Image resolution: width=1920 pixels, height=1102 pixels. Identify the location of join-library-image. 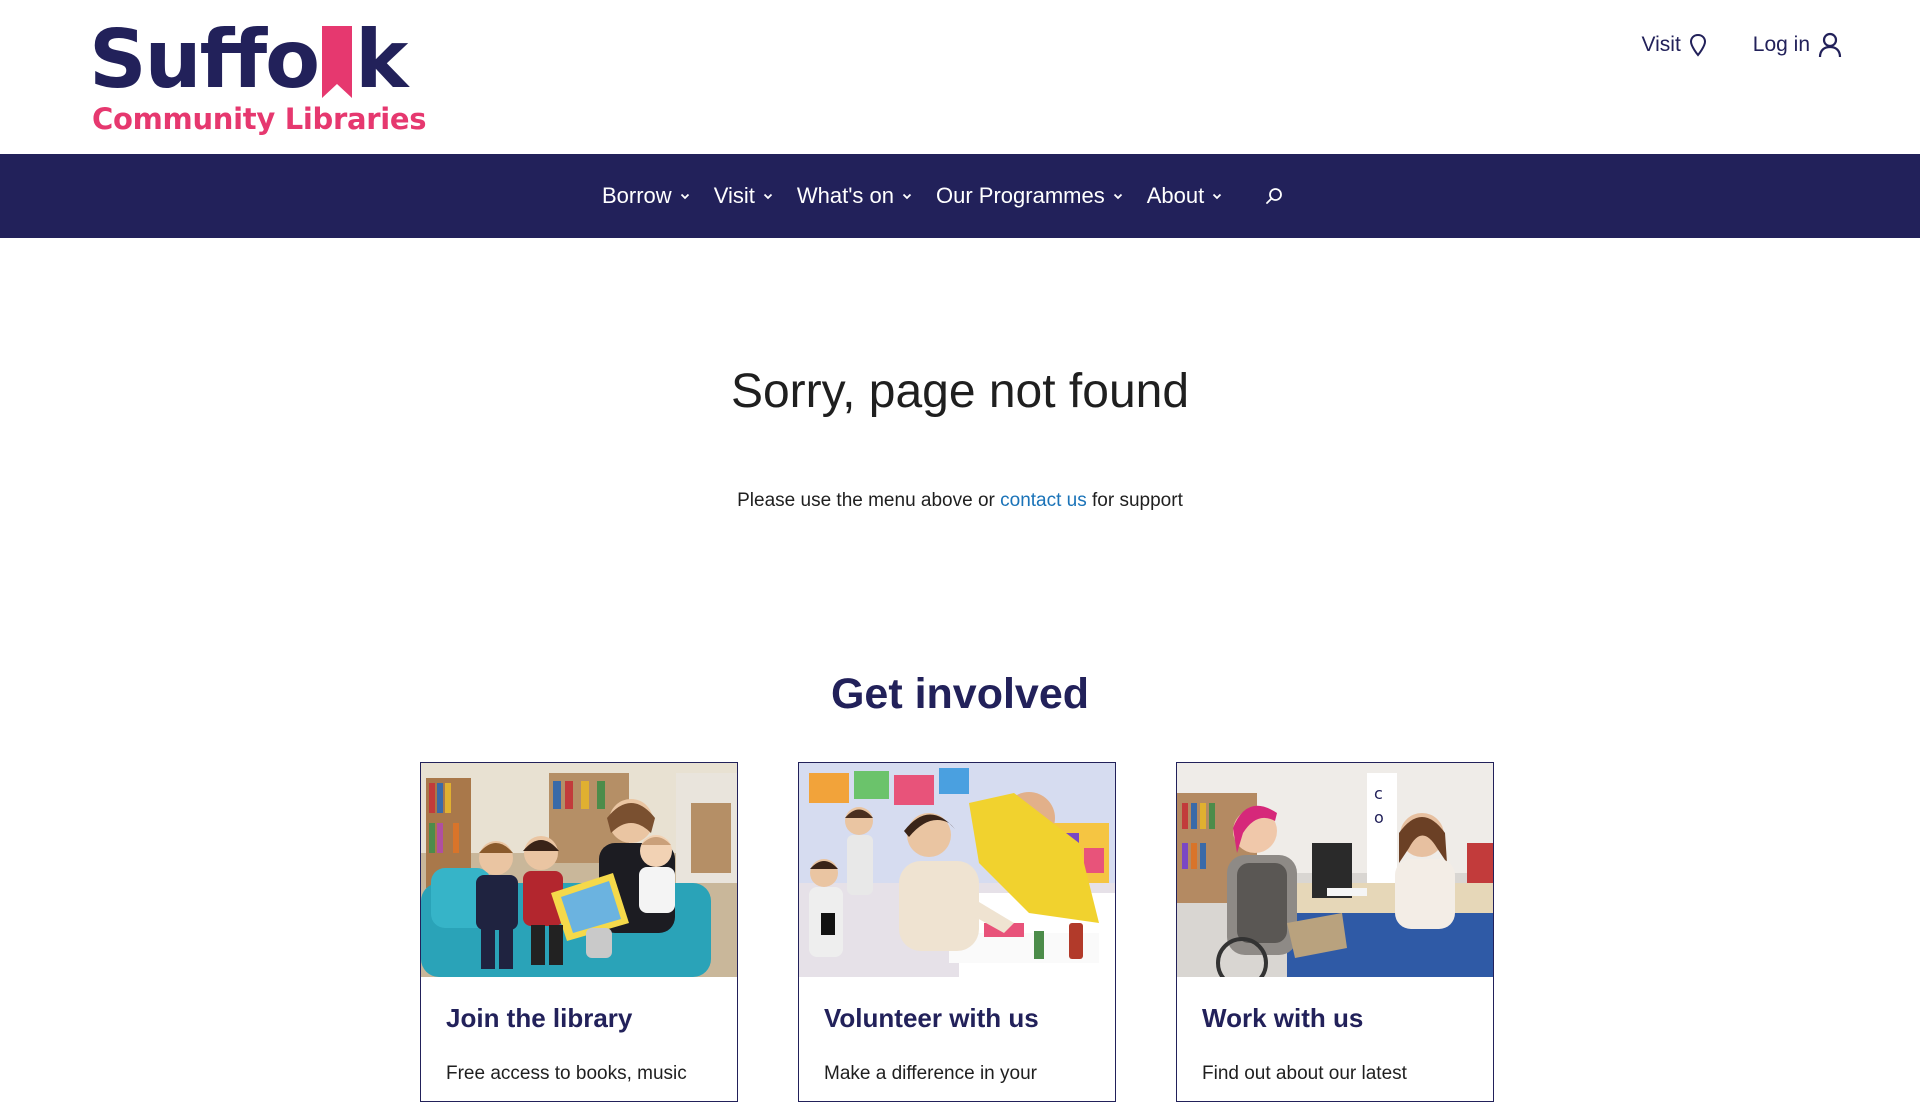
(579, 870).